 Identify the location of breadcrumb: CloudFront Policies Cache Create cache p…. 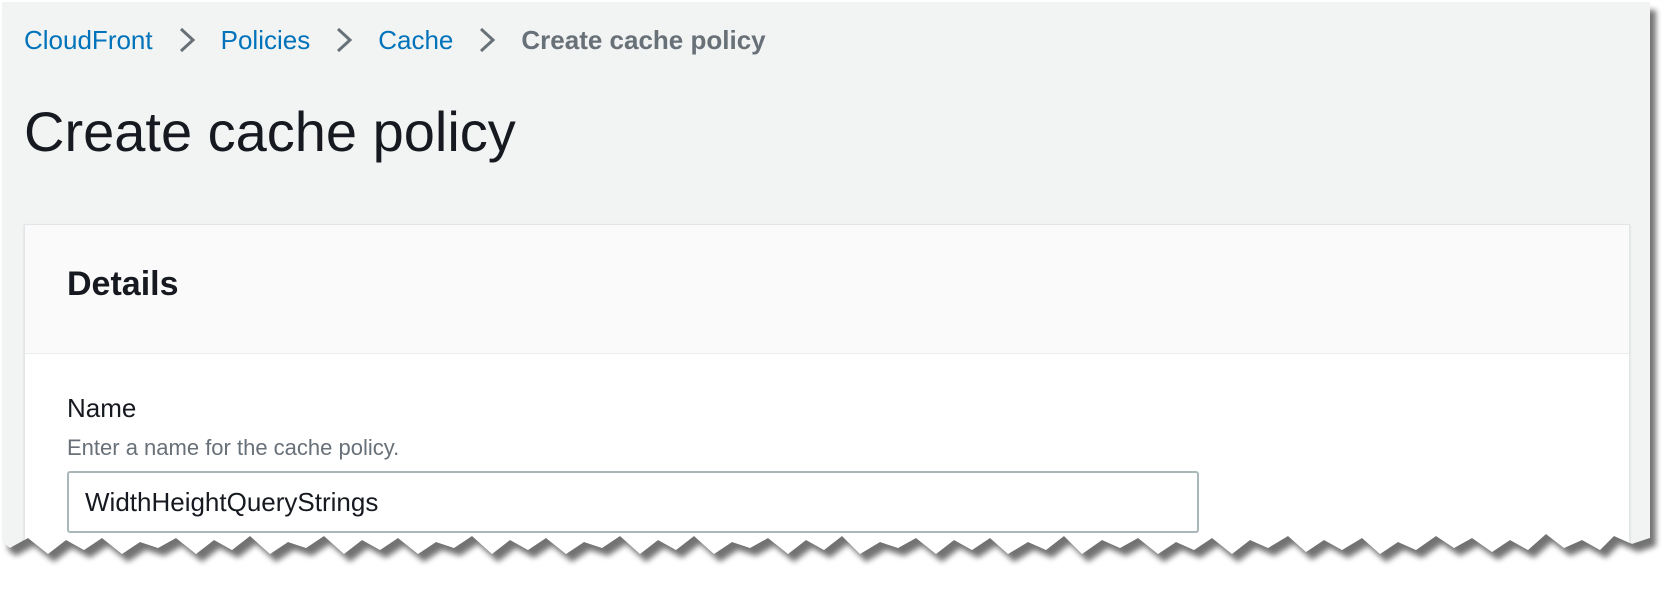
(395, 40).